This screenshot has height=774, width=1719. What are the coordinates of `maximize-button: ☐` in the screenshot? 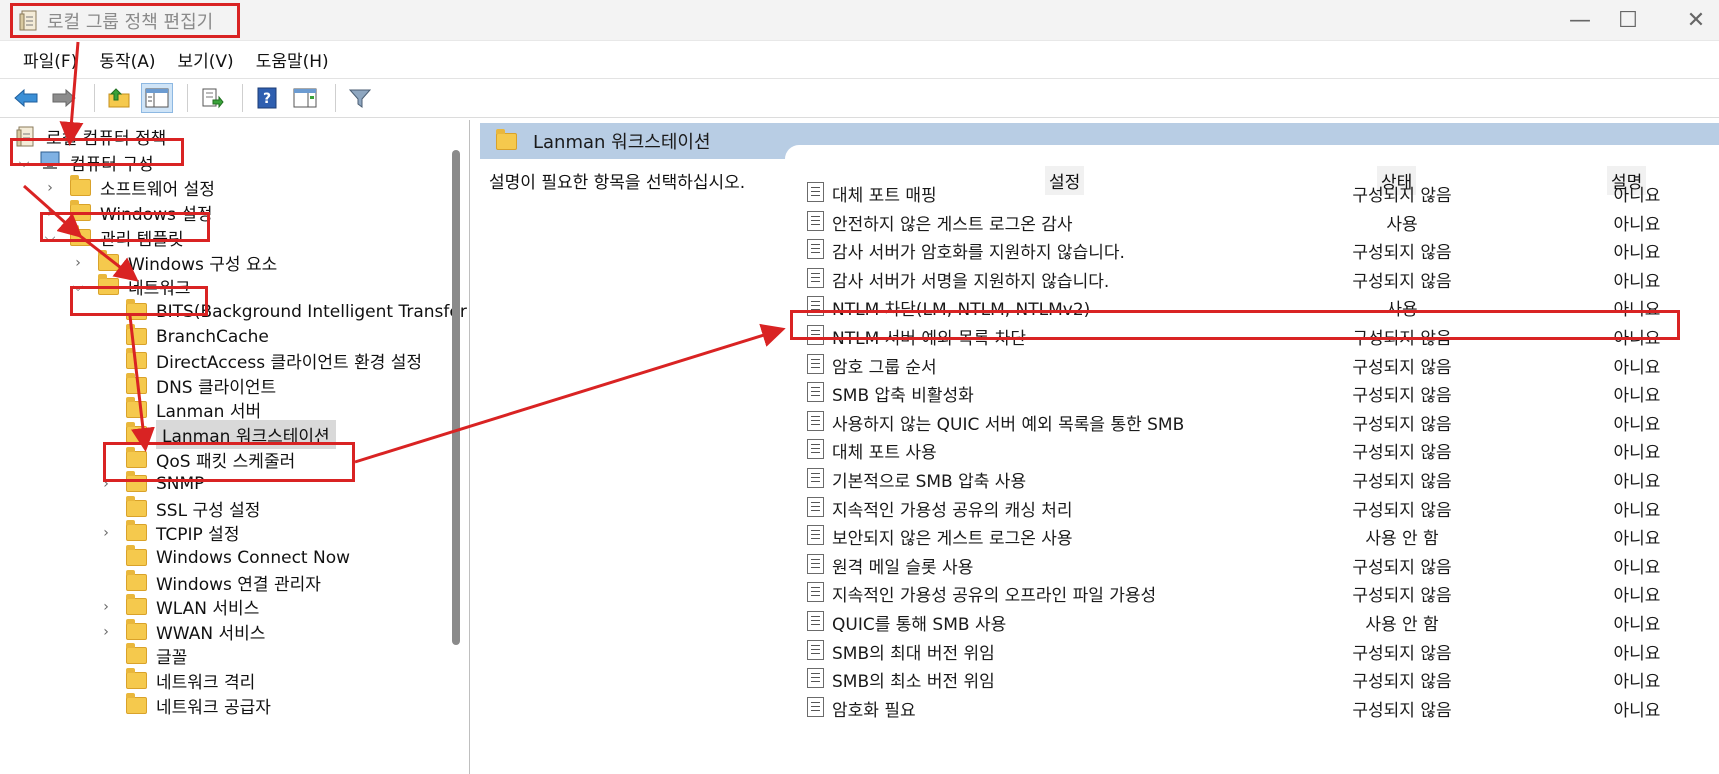 It's located at (1628, 20).